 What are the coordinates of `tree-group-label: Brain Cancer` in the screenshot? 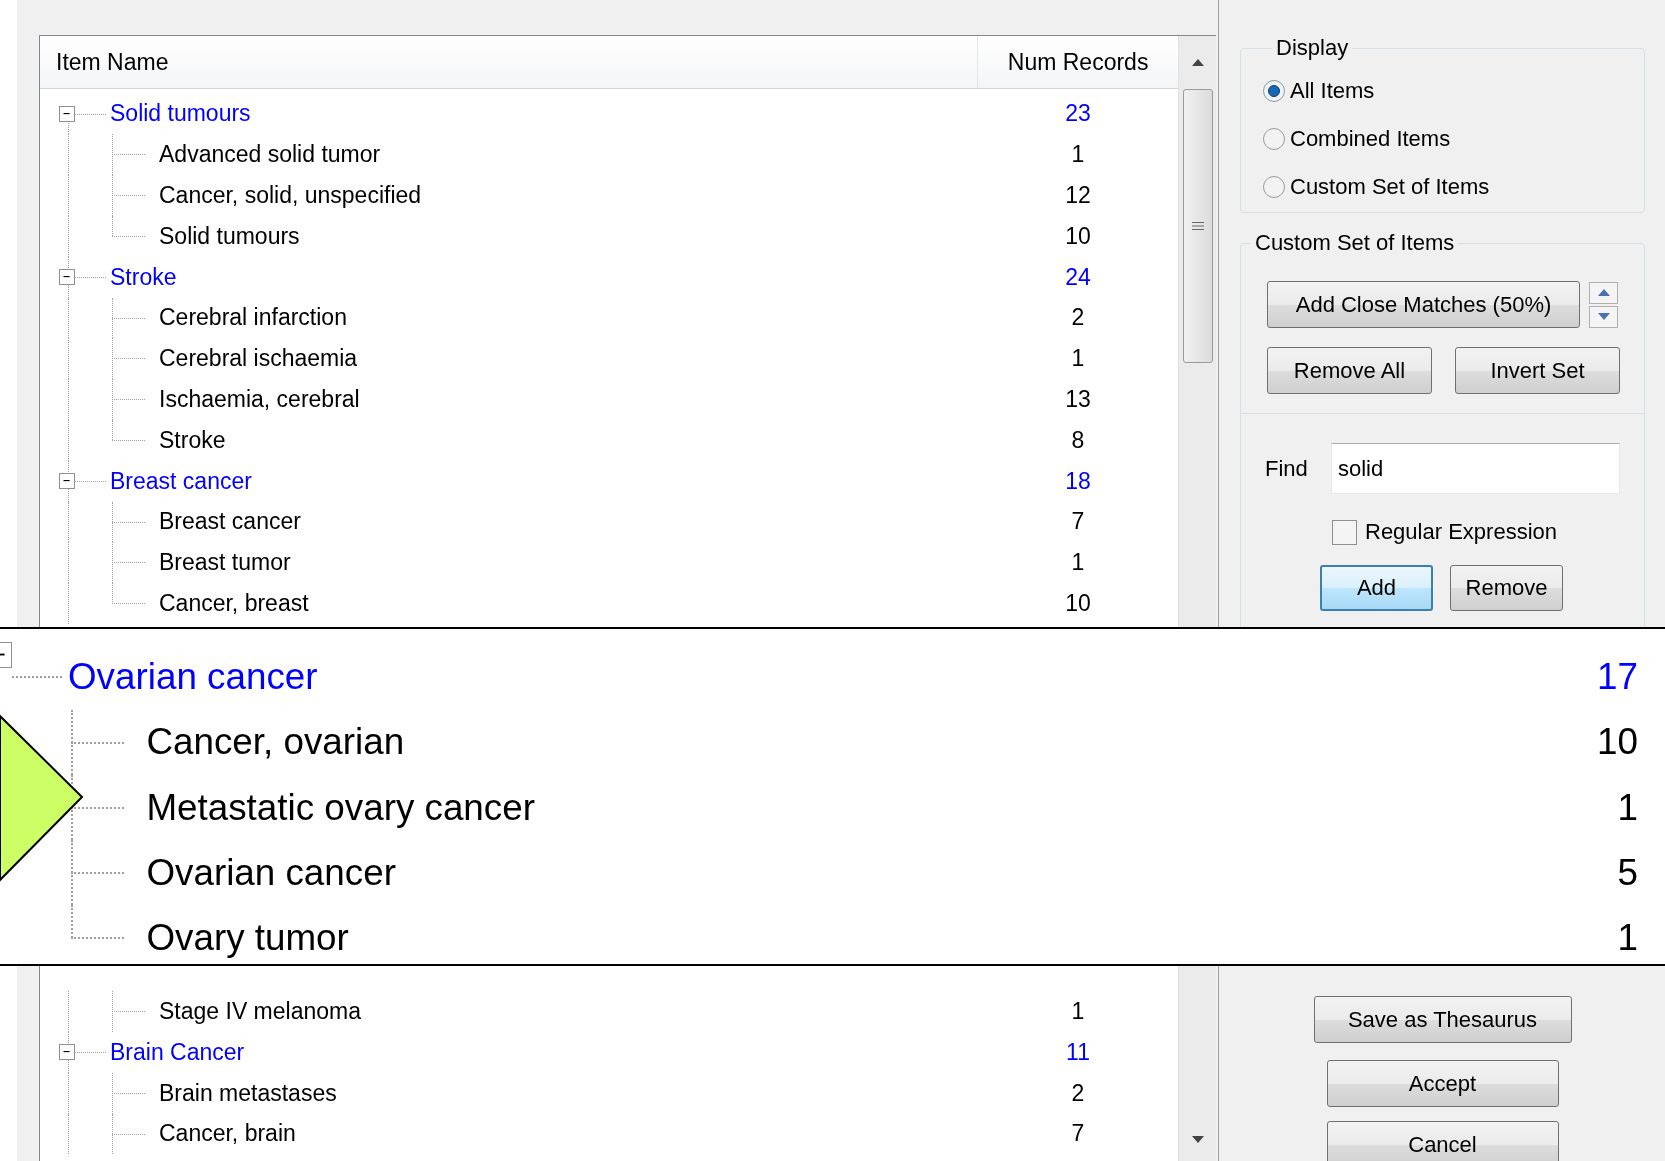 It's located at (177, 1052).